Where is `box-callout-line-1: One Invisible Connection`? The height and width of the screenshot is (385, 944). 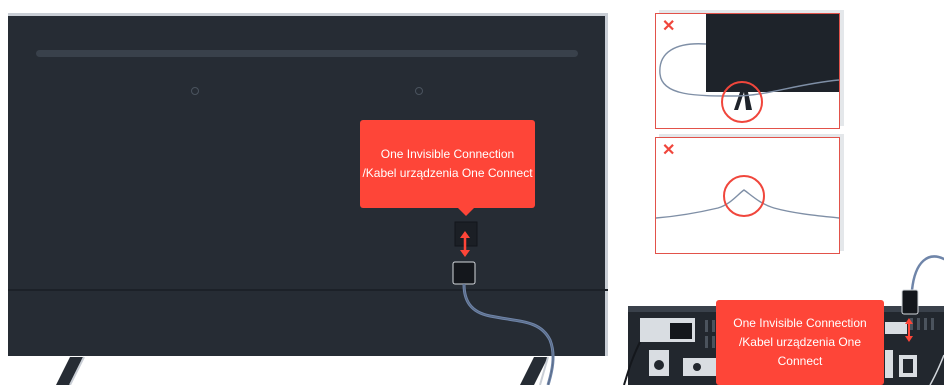
box-callout-line-1: One Invisible Connection is located at coordinates (800, 323).